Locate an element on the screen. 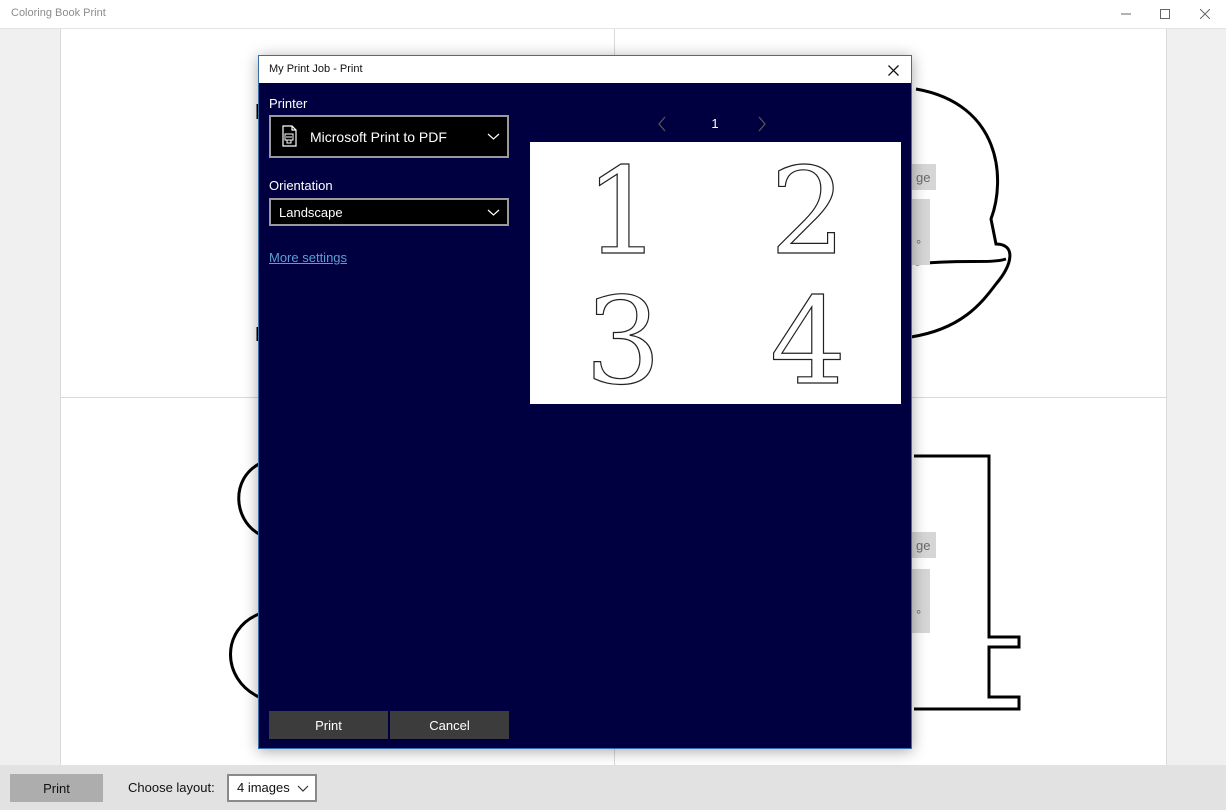  close-window-button is located at coordinates (1205, 14).